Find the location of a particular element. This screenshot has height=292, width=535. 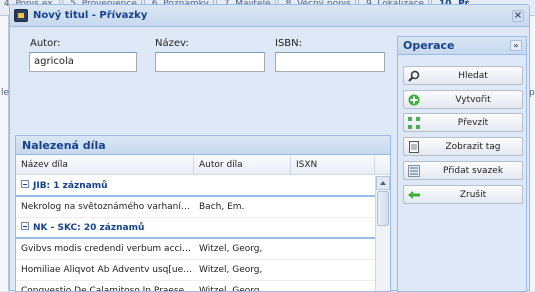

dialog-title: Nový titul - Přívazky is located at coordinates (90, 15).